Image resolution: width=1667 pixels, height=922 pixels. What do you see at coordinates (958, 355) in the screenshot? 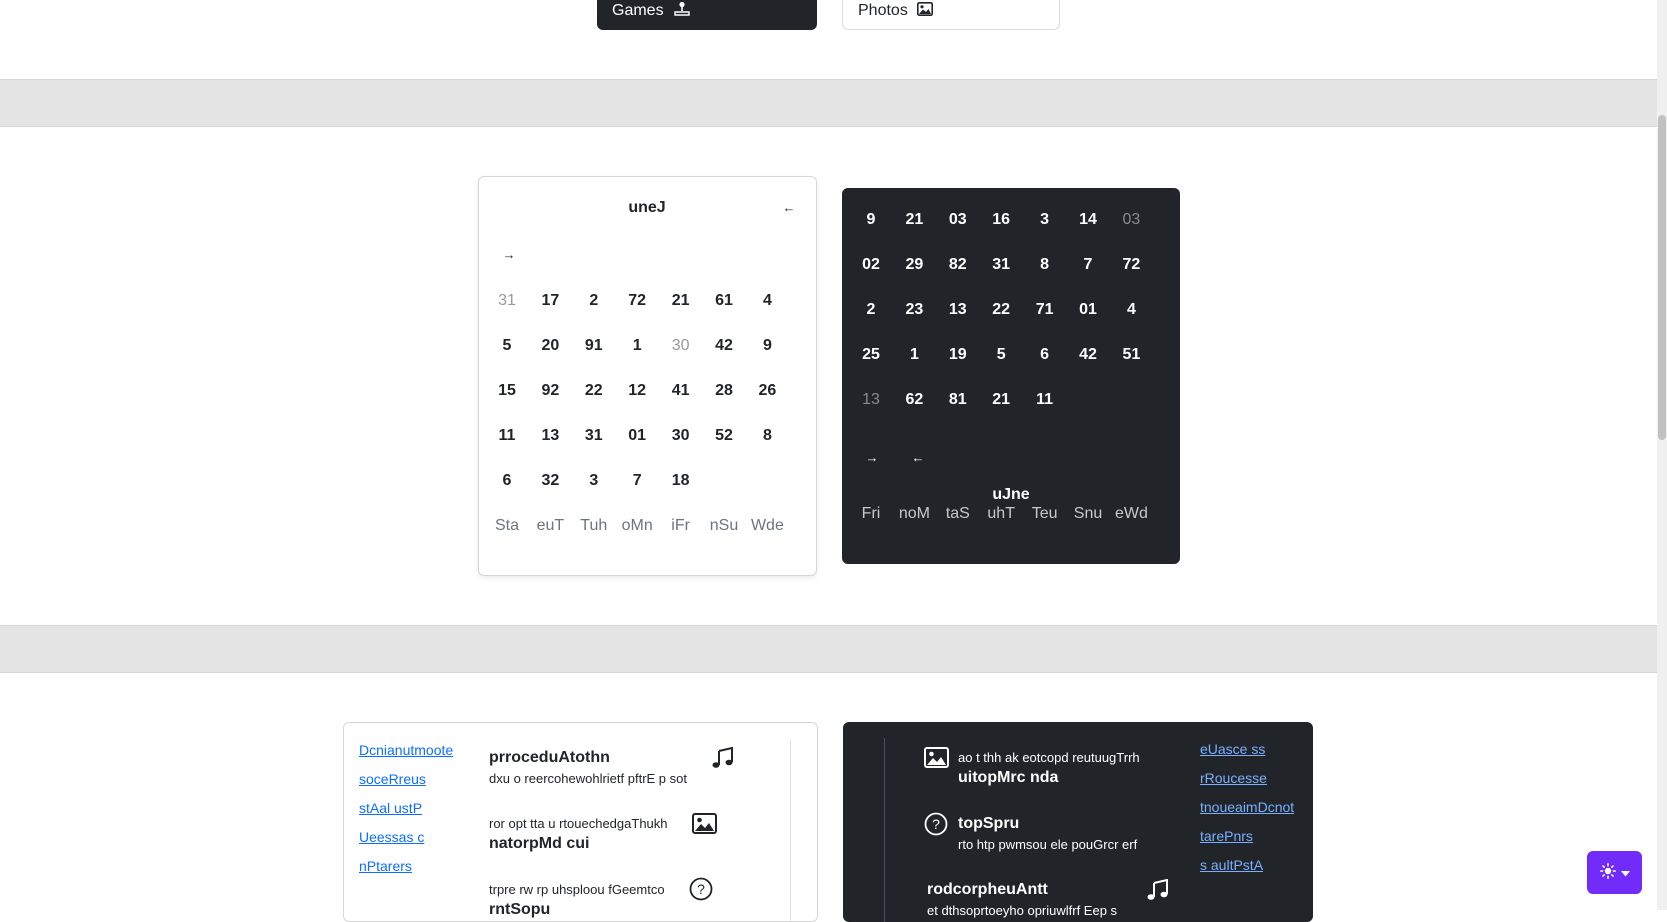
I see `calendar-day: 19` at bounding box center [958, 355].